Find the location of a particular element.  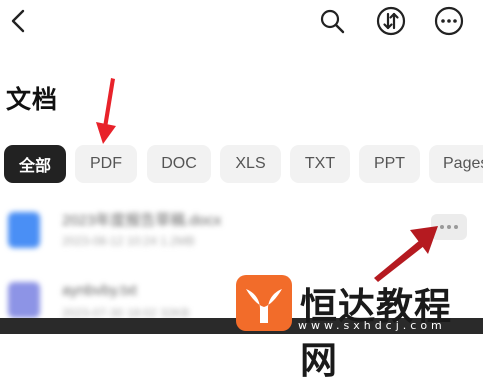

page-title: 文档 is located at coordinates (32, 100).